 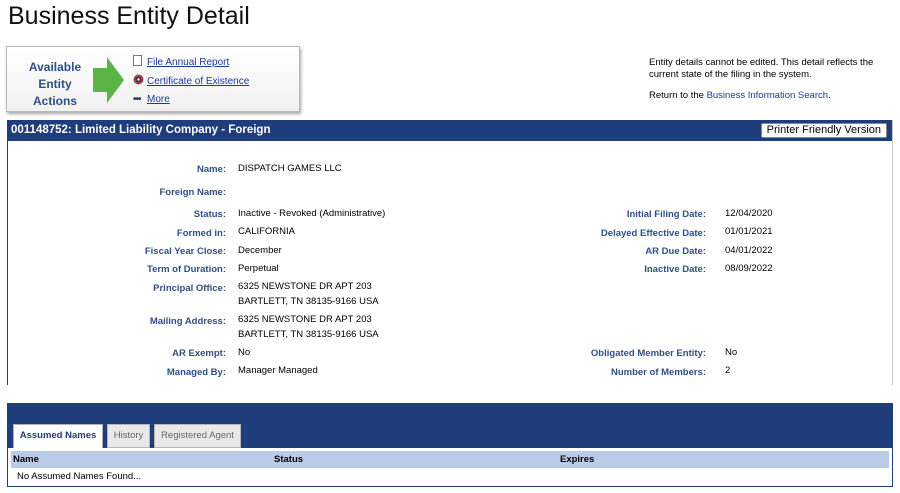 What do you see at coordinates (308, 334) in the screenshot?
I see `mailing-address-line2: BARTLETT, TN 38135-9166 USA` at bounding box center [308, 334].